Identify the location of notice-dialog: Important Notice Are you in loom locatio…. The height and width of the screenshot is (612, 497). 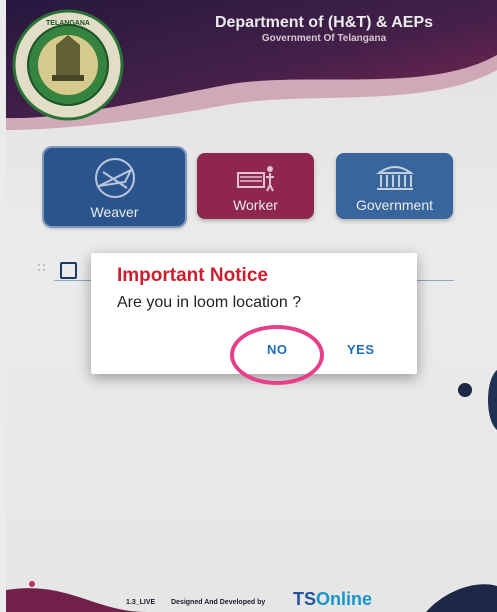
(254, 319).